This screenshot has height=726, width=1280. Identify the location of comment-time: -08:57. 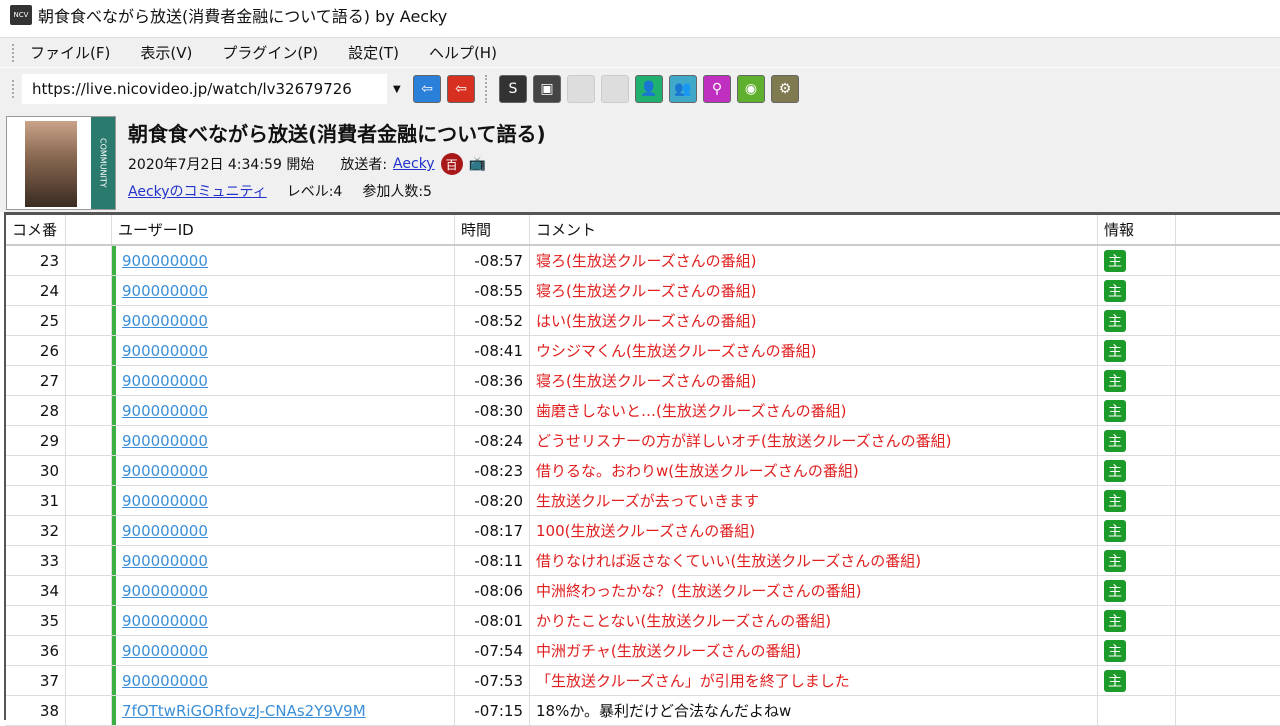
(492, 260).